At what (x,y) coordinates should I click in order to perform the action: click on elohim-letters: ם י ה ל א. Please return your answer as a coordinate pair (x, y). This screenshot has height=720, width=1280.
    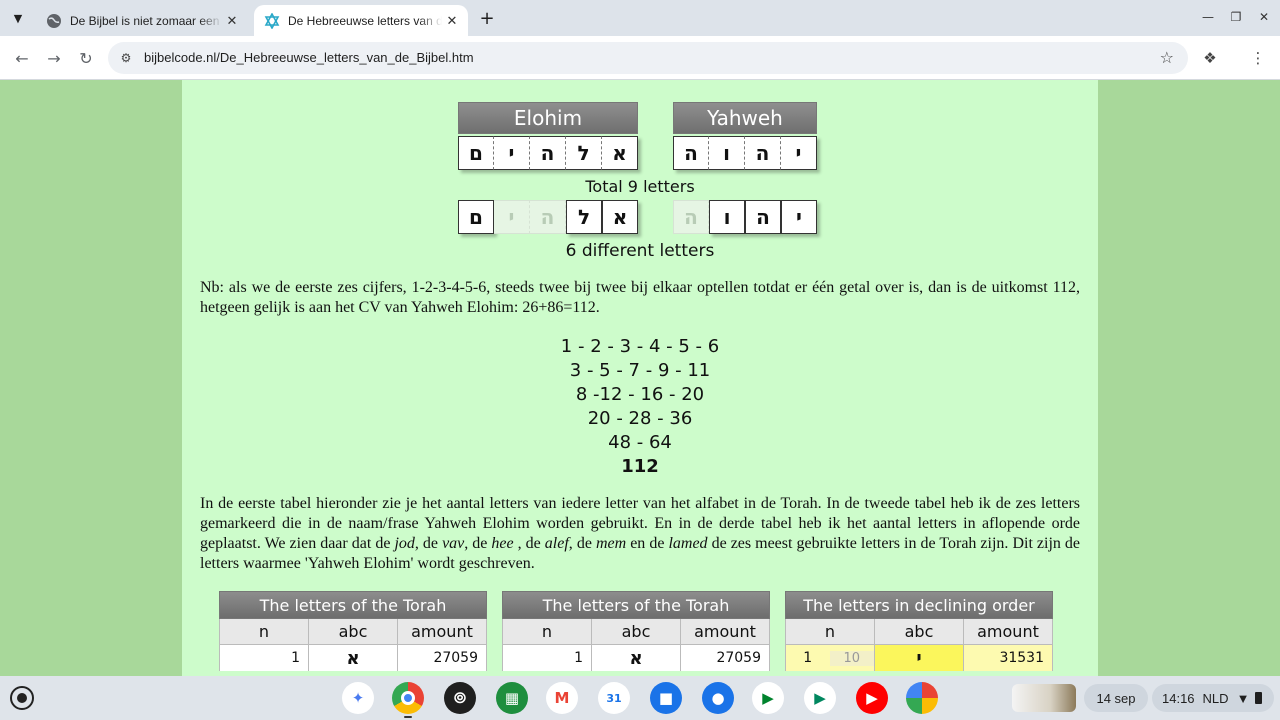
    Looking at the image, I should click on (548, 153).